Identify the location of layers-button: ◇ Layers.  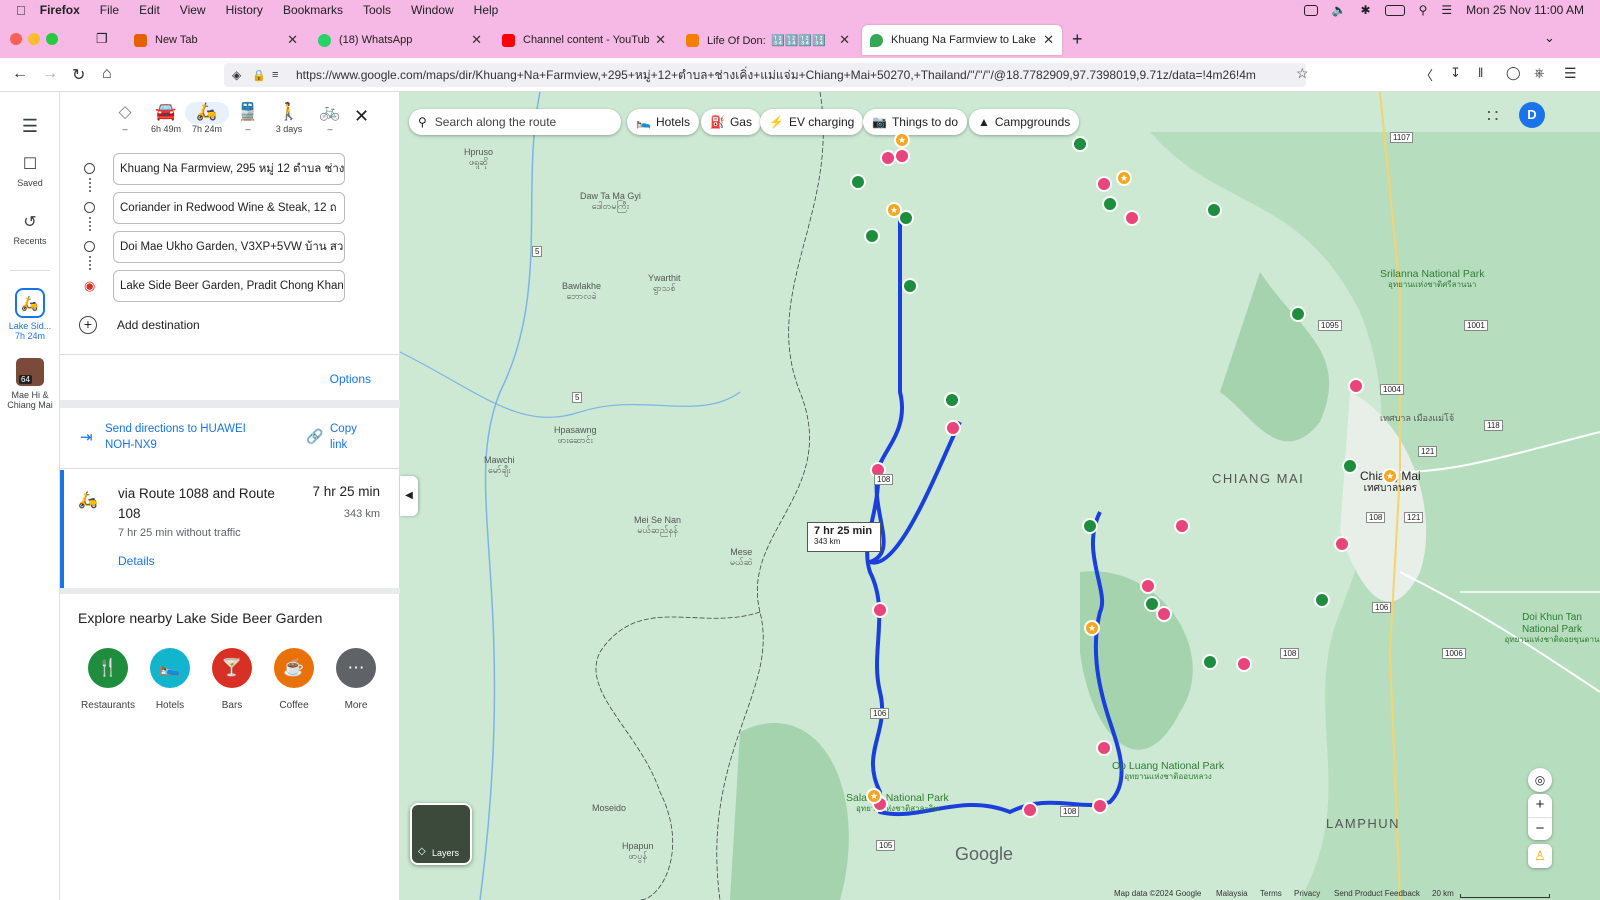
(441, 834).